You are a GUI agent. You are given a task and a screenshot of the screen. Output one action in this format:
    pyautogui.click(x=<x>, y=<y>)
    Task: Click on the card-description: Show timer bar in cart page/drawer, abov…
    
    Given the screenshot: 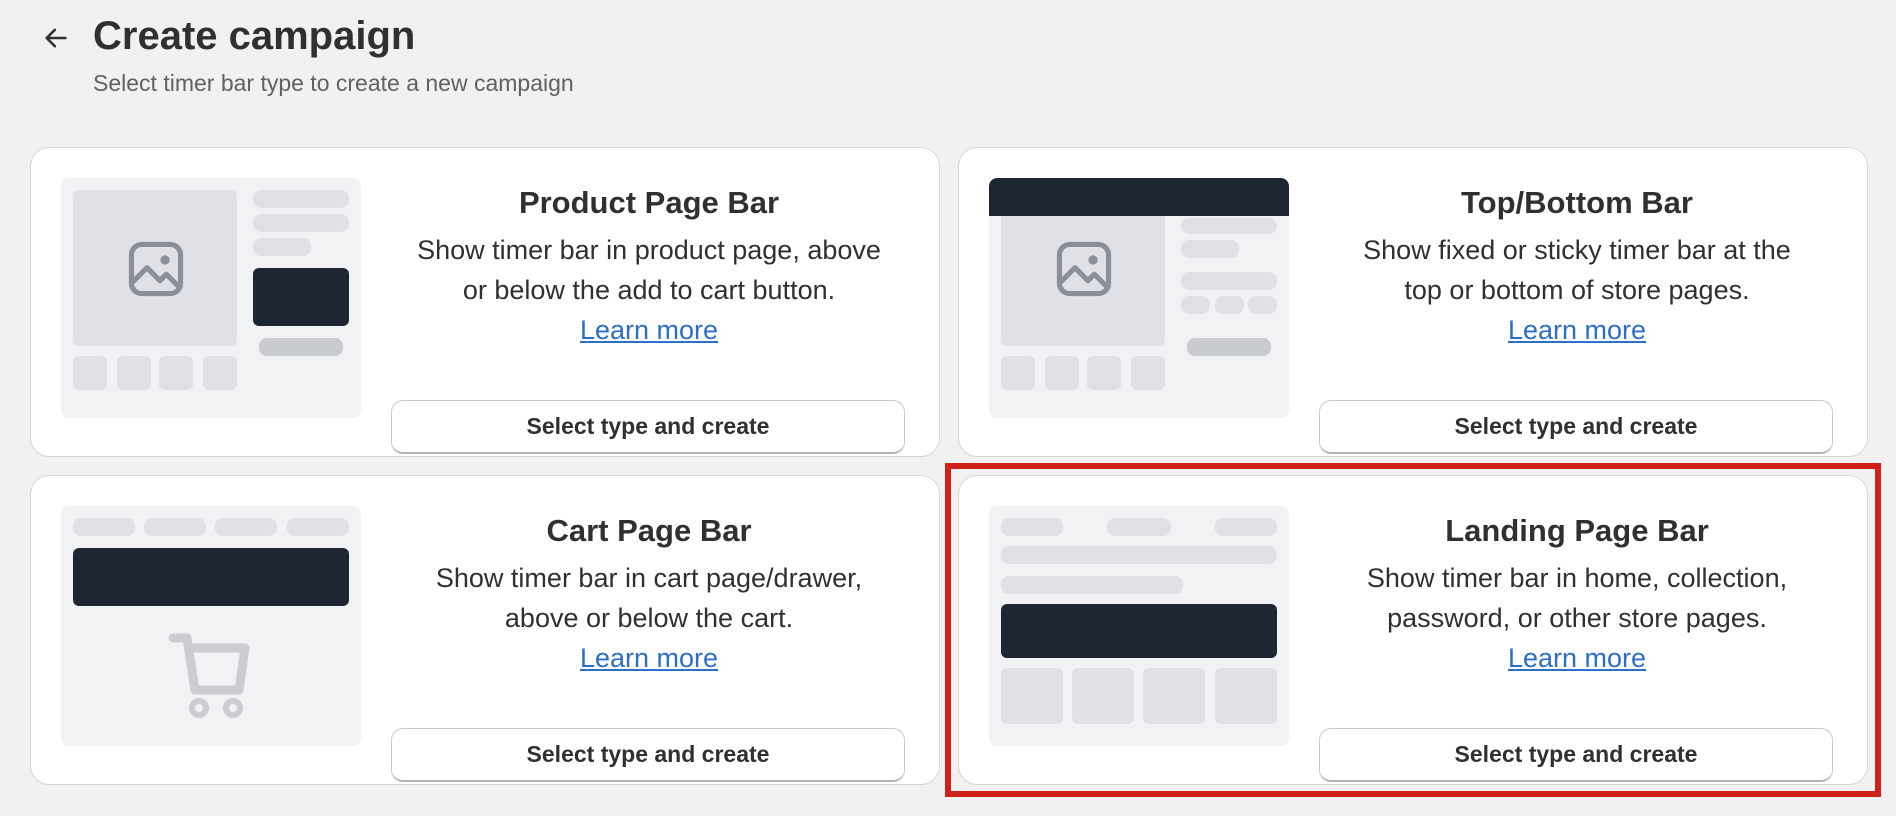 What is the action you would take?
    pyautogui.click(x=649, y=598)
    